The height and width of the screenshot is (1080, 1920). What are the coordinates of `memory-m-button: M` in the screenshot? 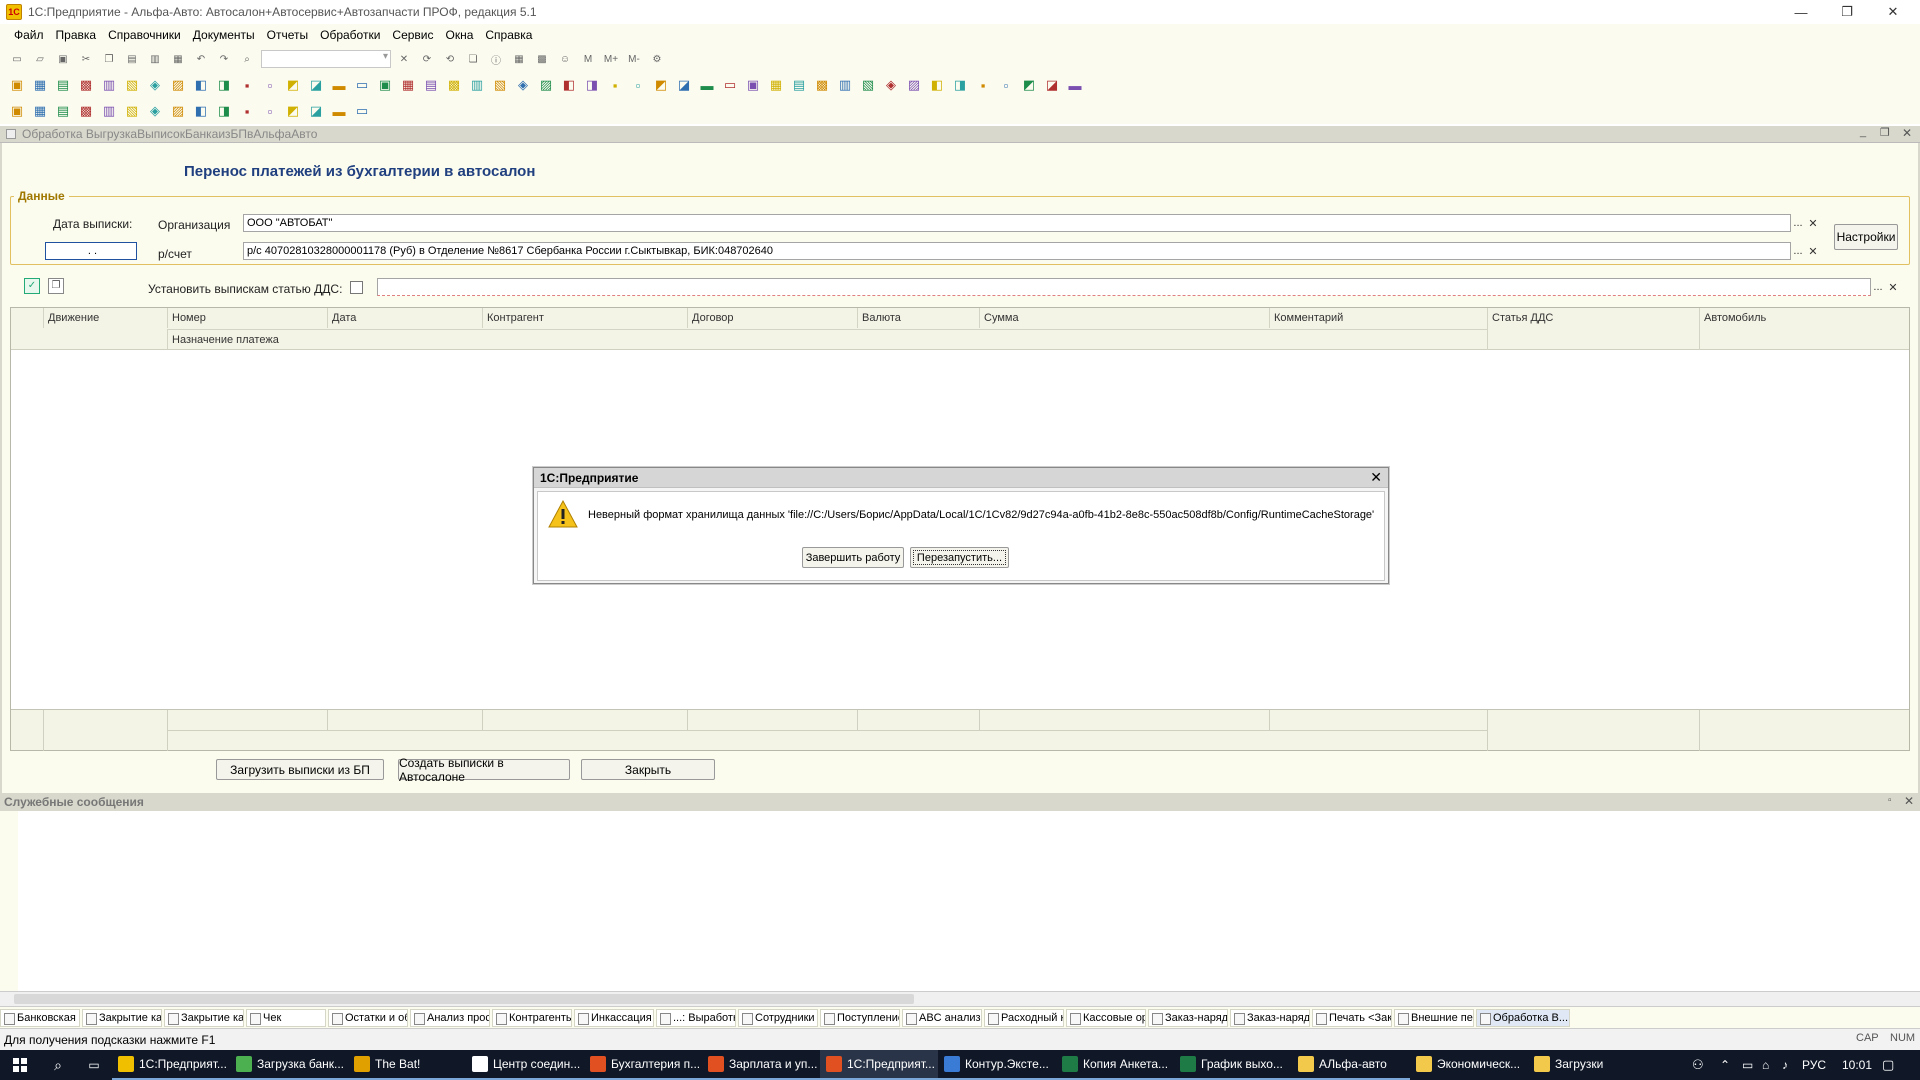 It's located at (588, 59).